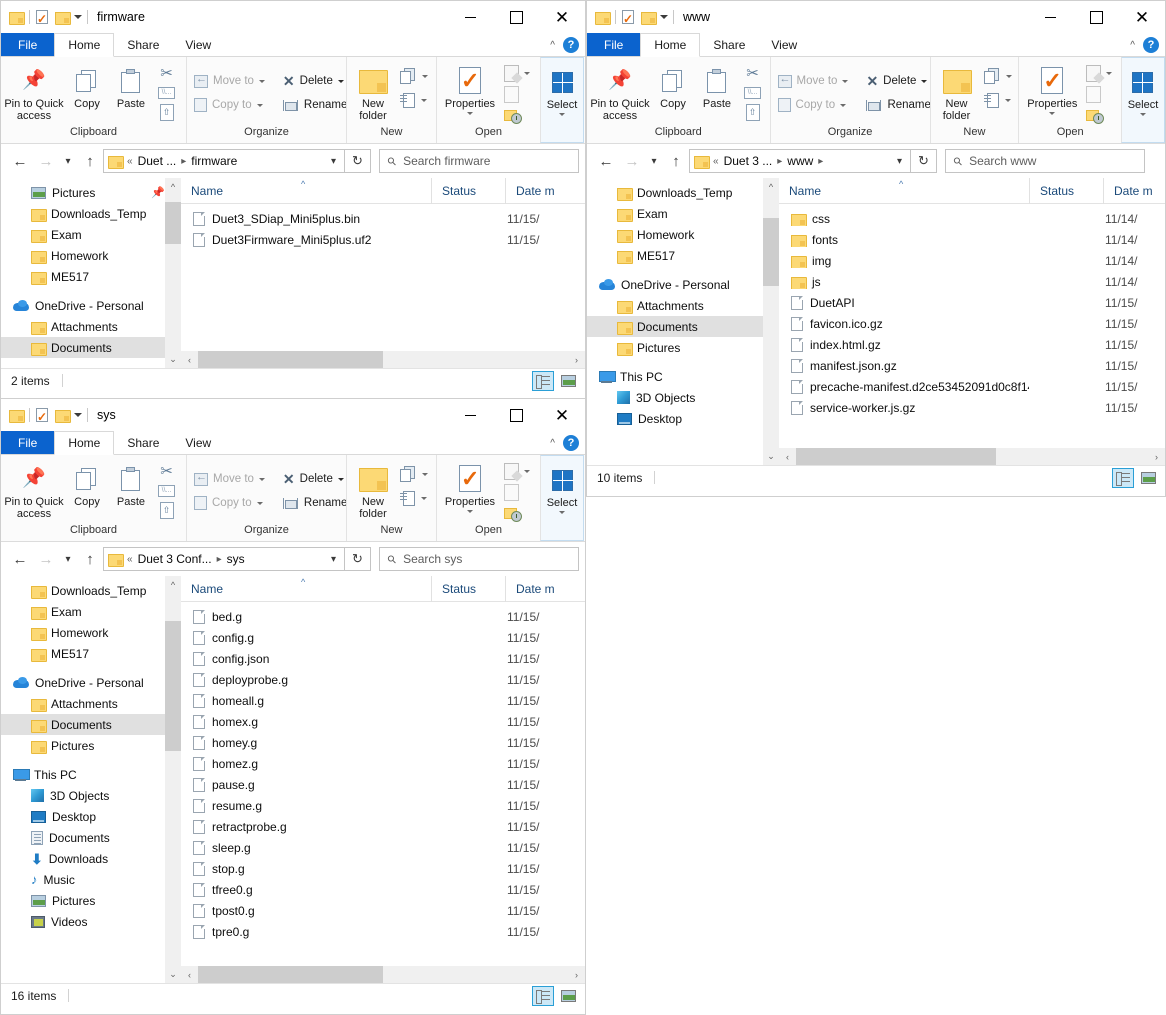 Image resolution: width=1166 pixels, height=1015 pixels. What do you see at coordinates (972, 218) in the screenshot?
I see `file-row: css 11/14/` at bounding box center [972, 218].